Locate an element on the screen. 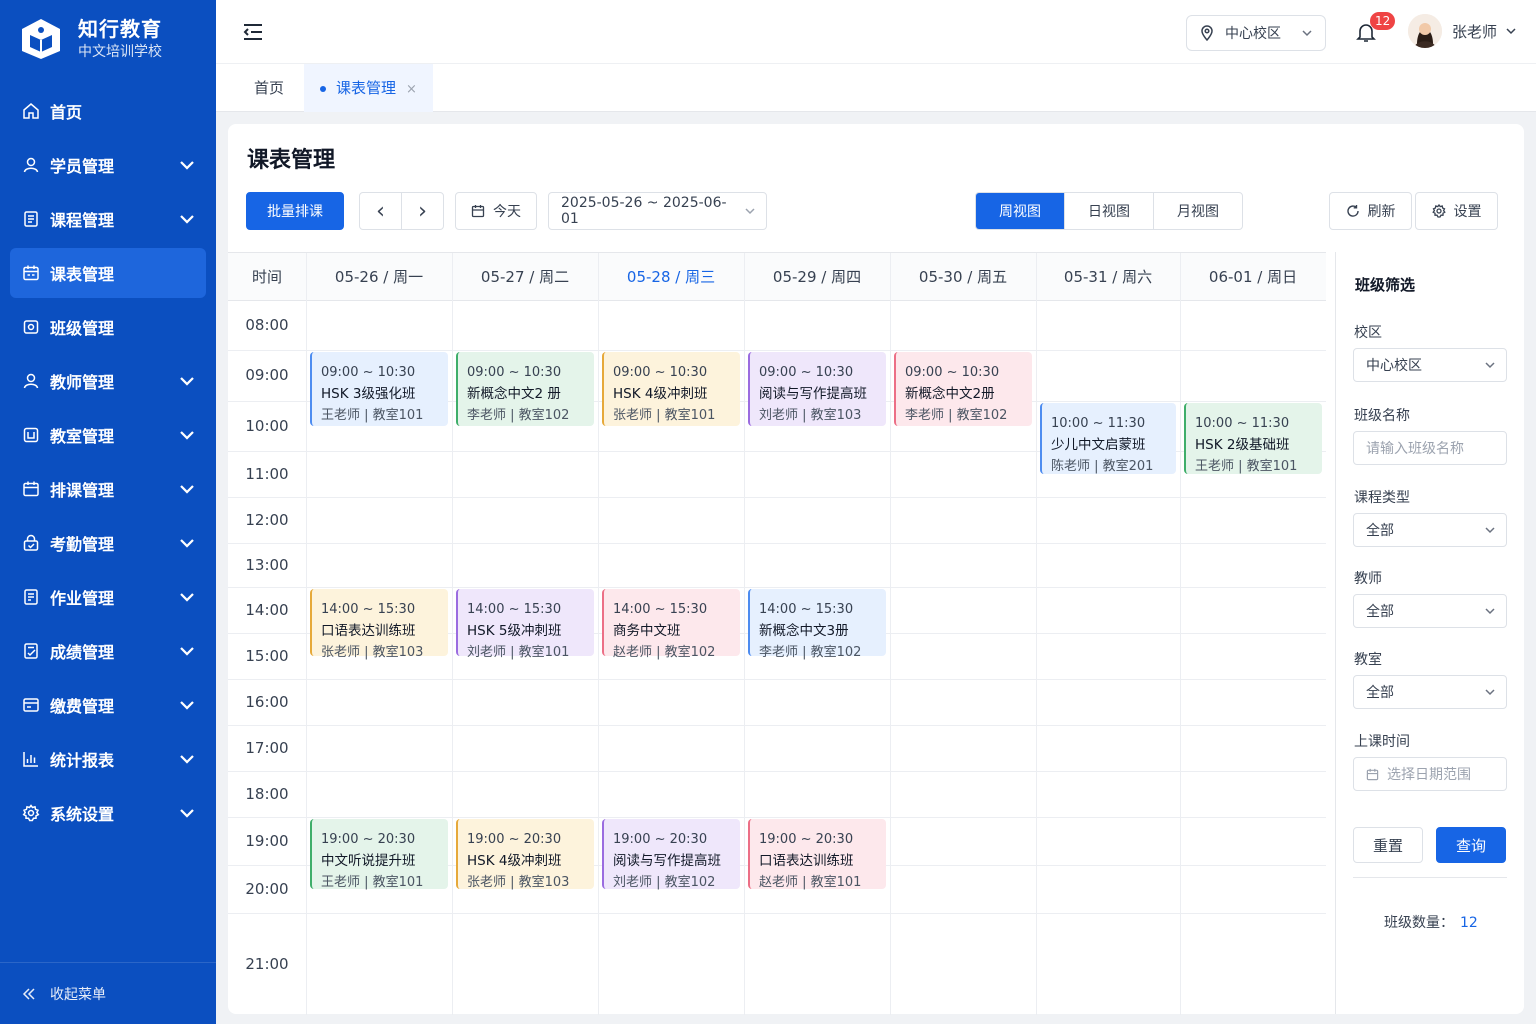  sidebar-item-13: 统计报表 is located at coordinates (108, 759).